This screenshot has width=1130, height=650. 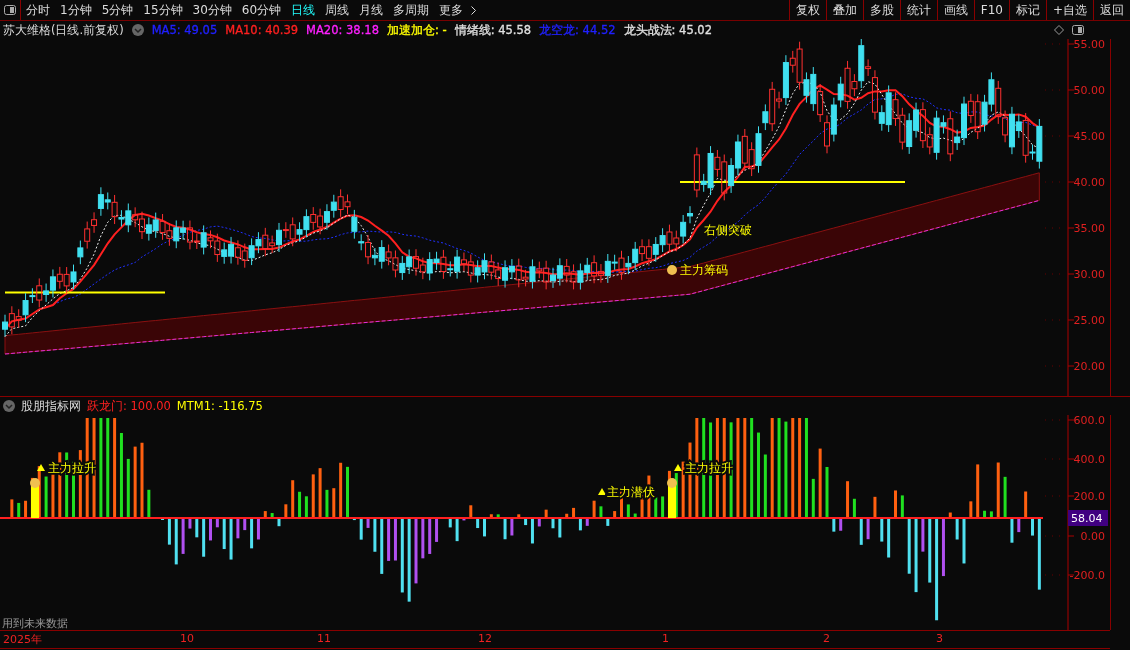 What do you see at coordinates (416, 30) in the screenshot?
I see `indicator-value: 加速加仓: -` at bounding box center [416, 30].